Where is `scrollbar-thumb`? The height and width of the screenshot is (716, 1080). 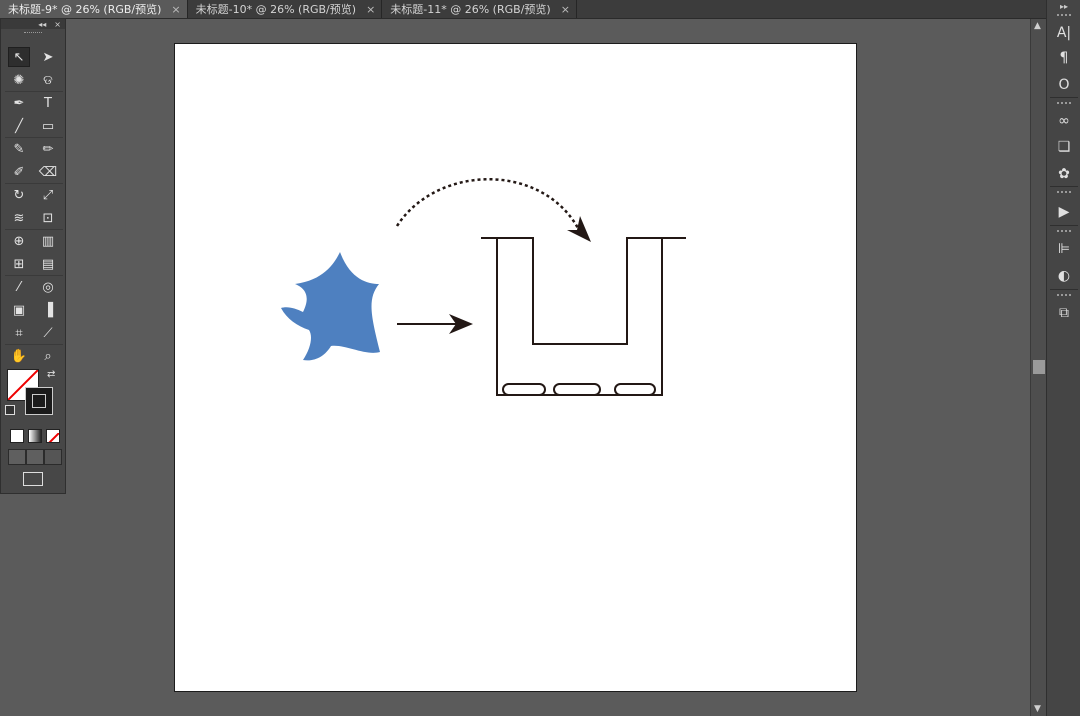
scrollbar-thumb is located at coordinates (1039, 367).